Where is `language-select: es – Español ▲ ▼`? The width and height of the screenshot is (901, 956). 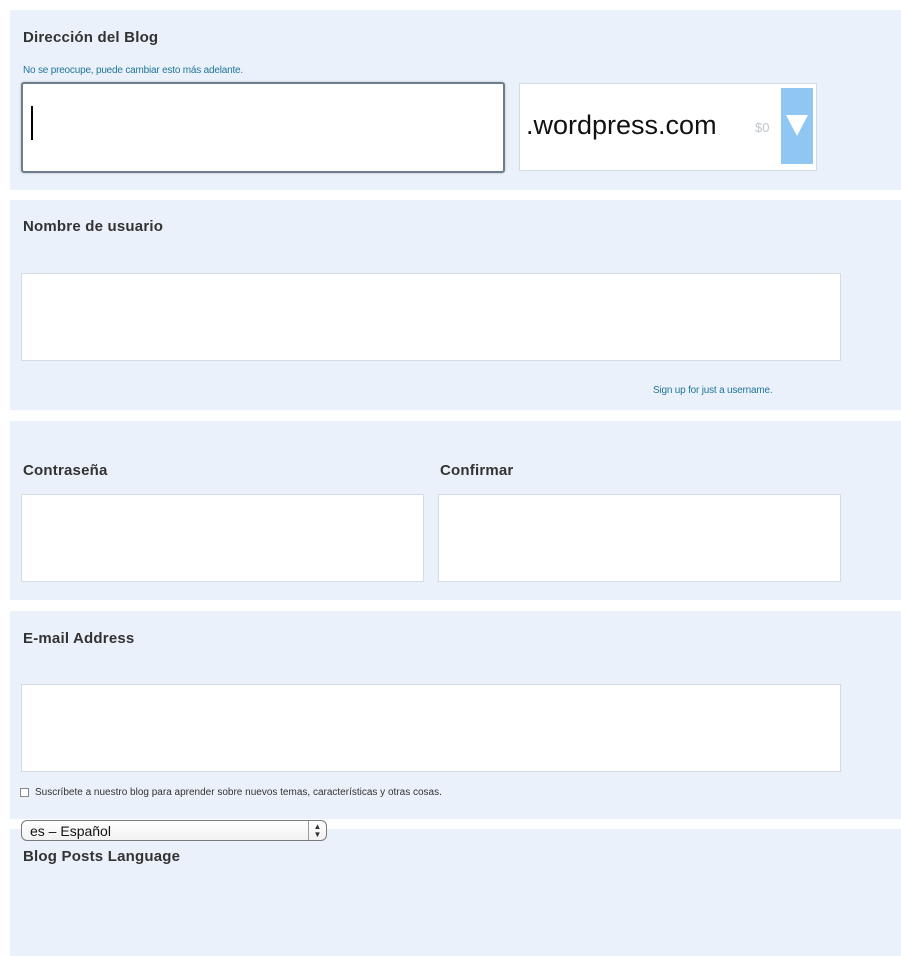
language-select: es – Español ▲ ▼ is located at coordinates (174, 830).